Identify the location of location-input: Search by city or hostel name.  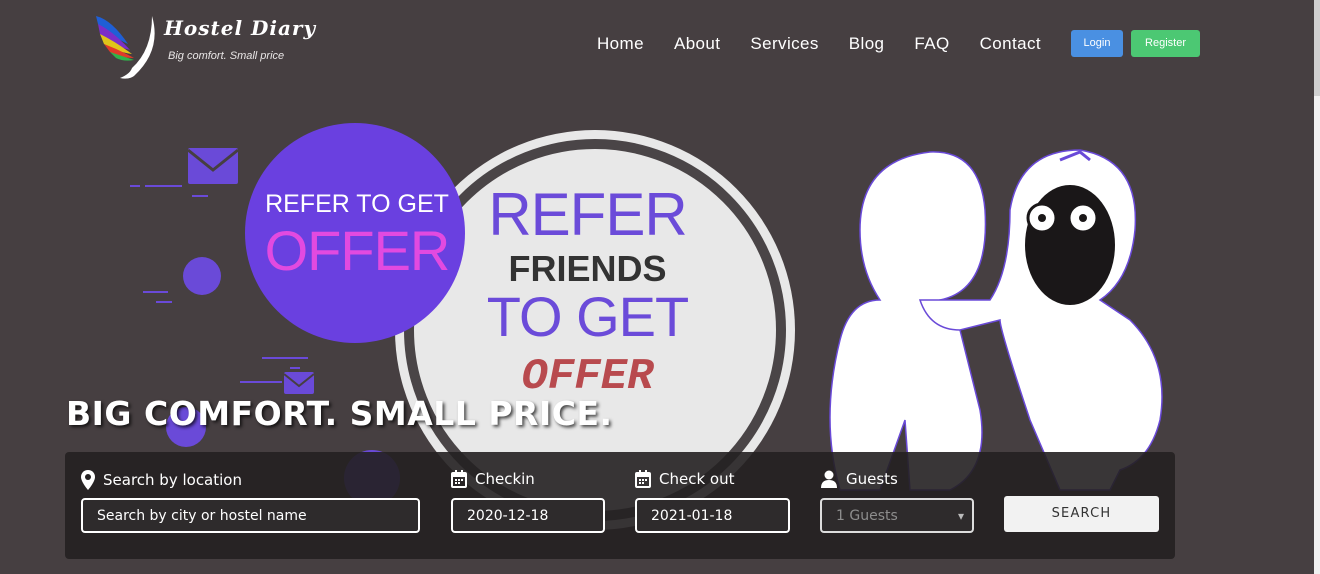
(250, 515).